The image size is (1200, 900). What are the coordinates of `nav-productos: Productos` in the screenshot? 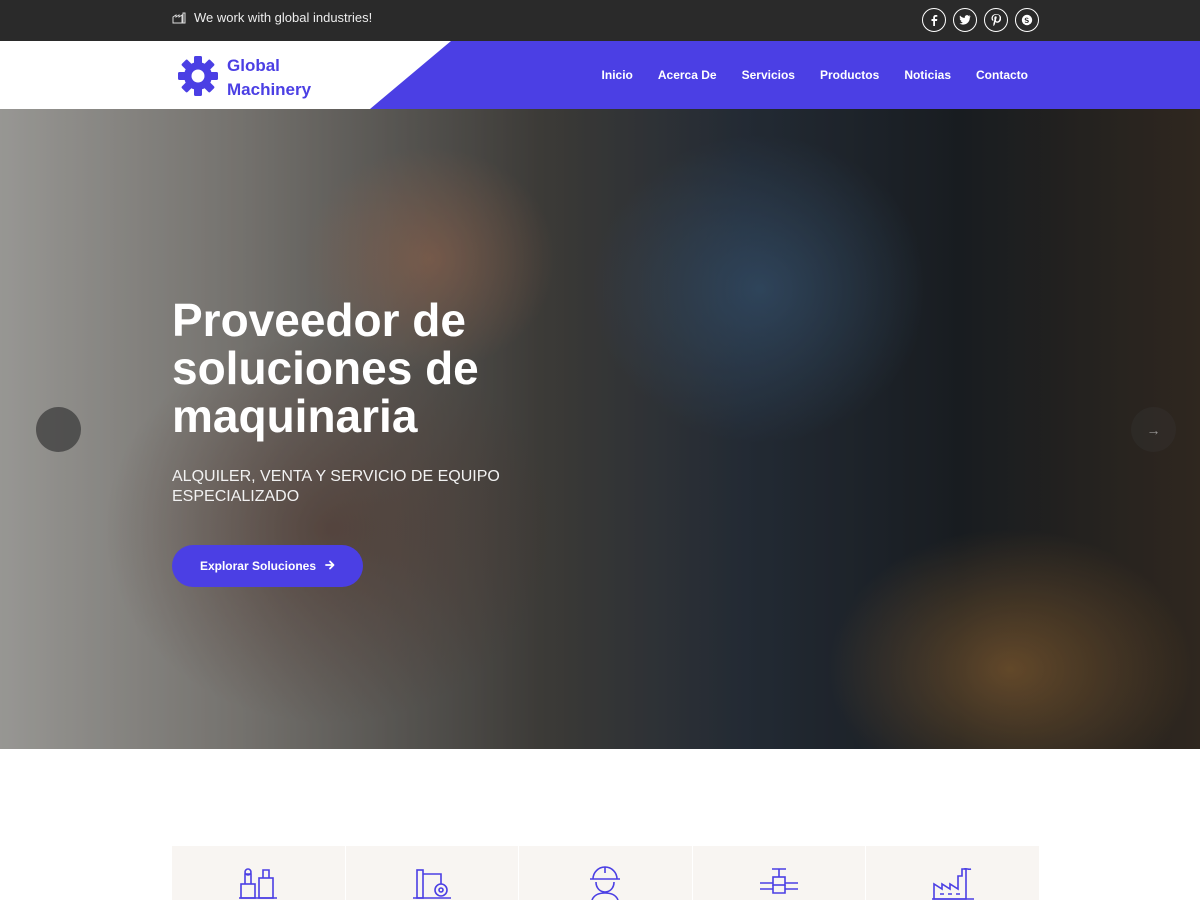 It's located at (849, 75).